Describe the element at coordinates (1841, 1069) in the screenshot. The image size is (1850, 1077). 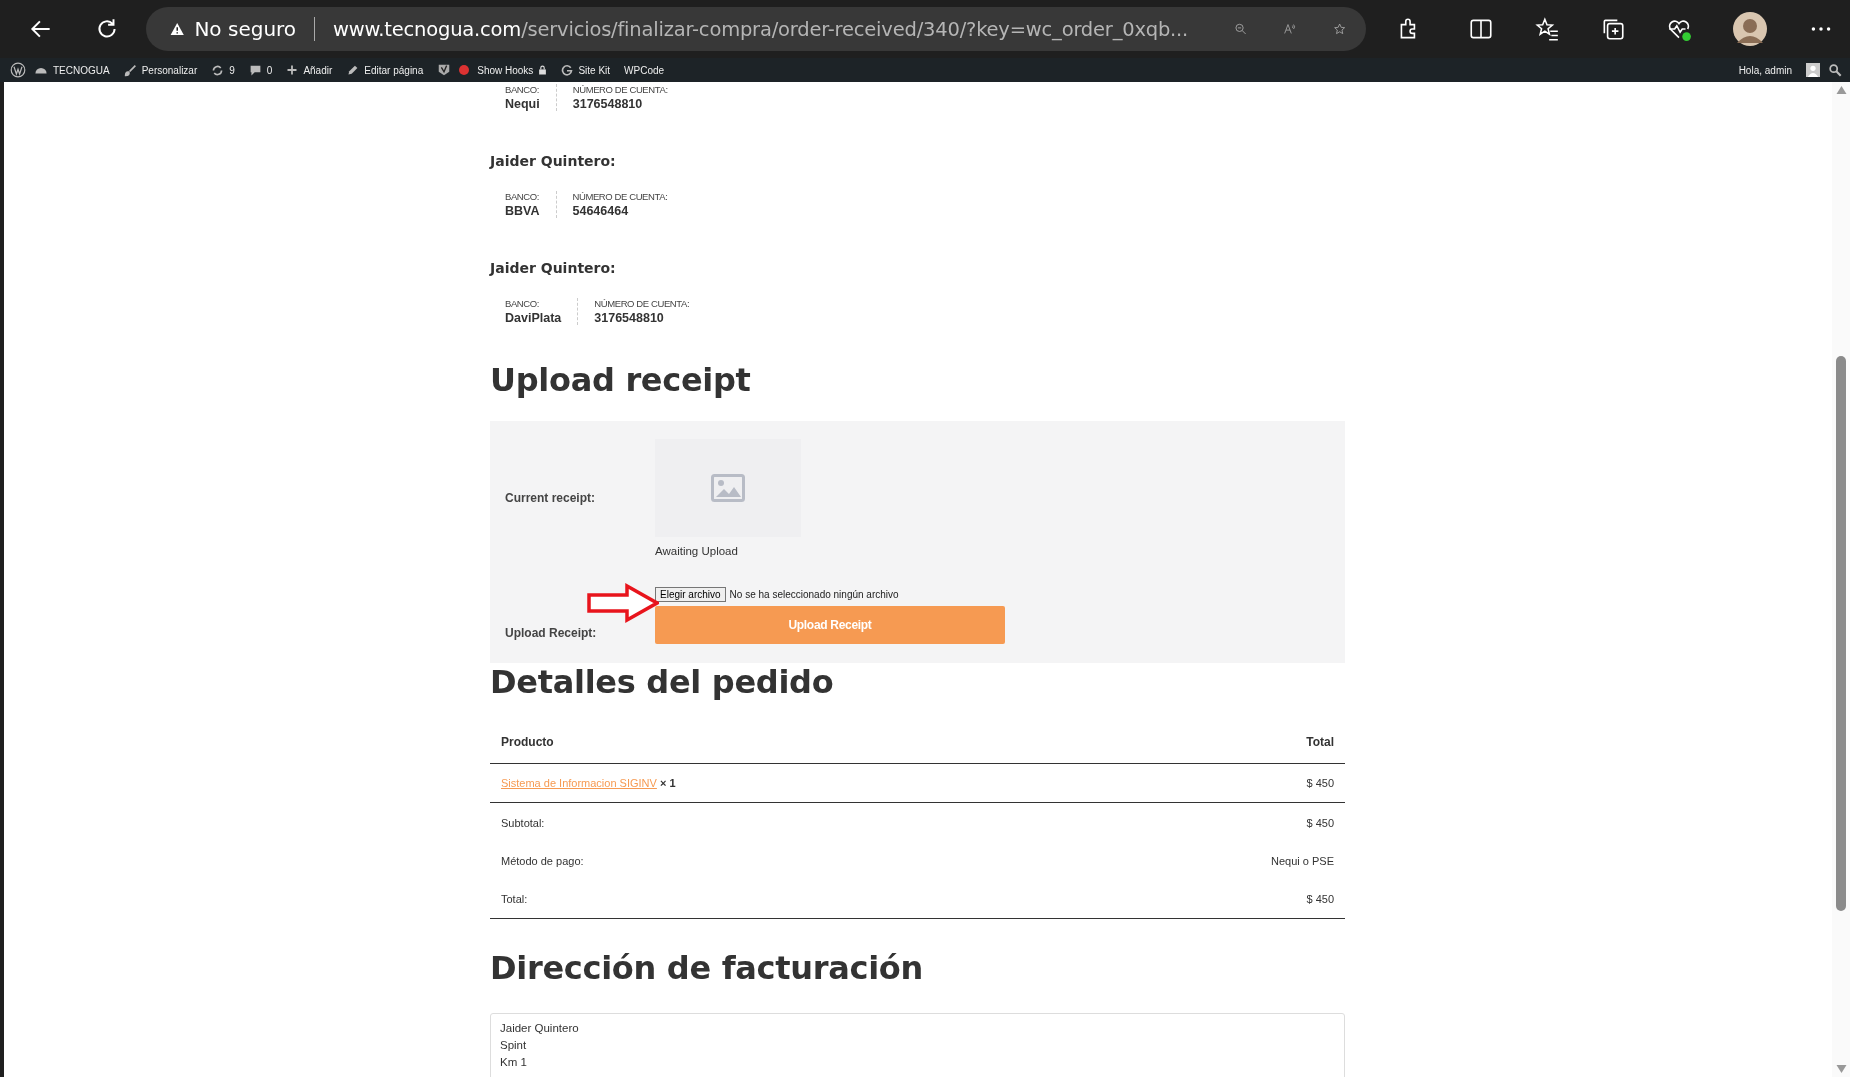
I see `scroll-down-icon` at that location.